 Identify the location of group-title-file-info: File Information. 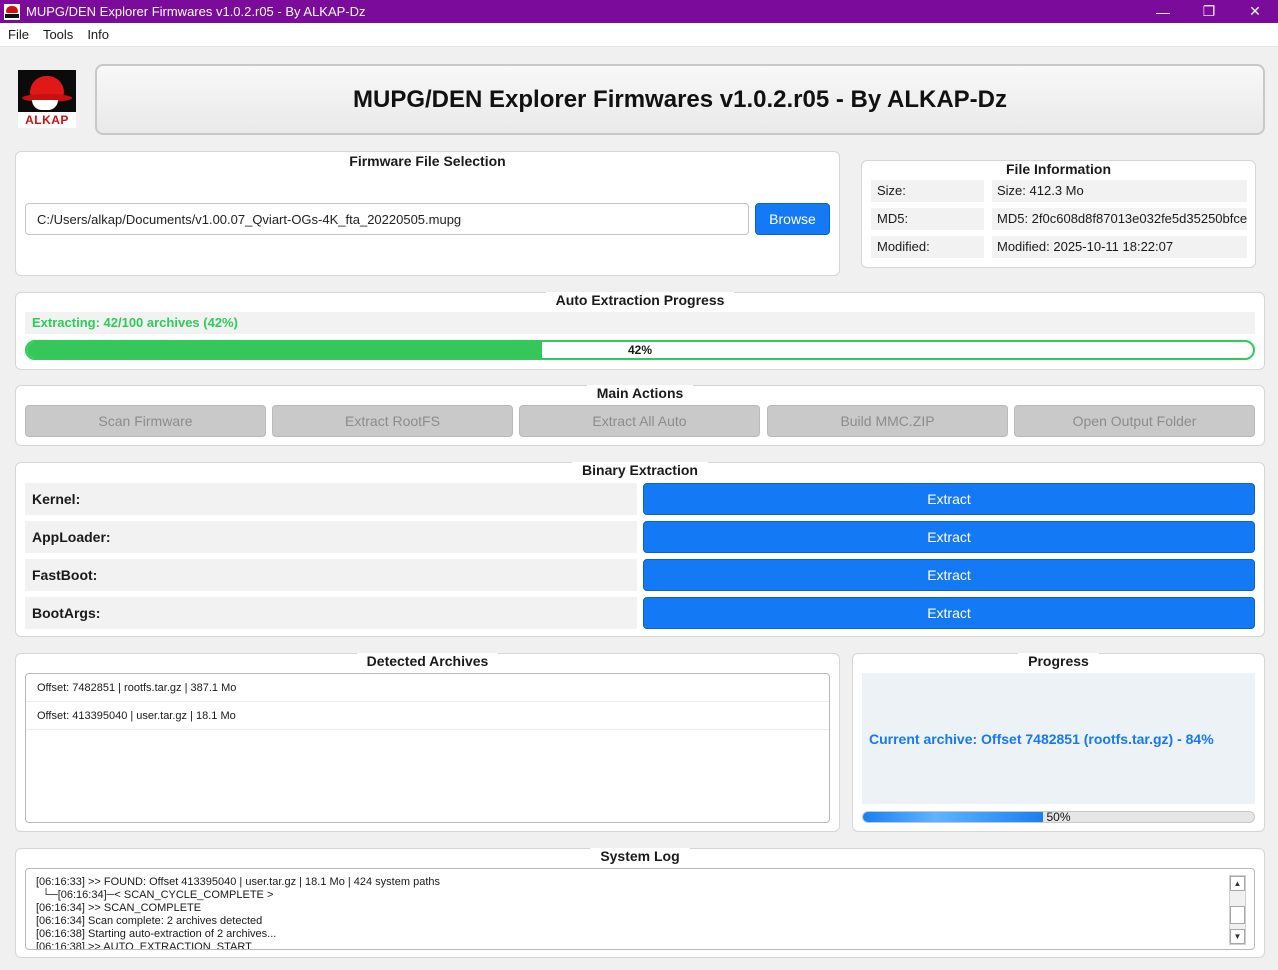
(1058, 169).